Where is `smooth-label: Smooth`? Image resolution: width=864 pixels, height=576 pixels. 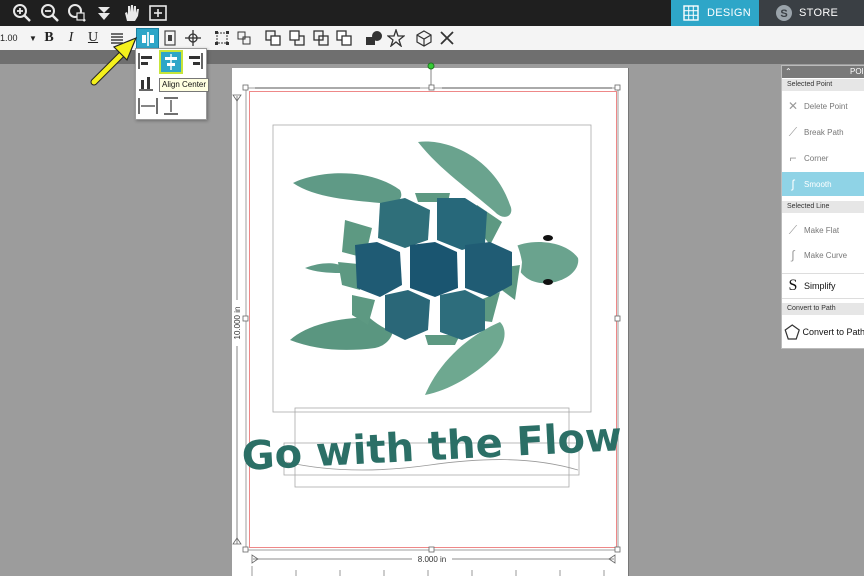 smooth-label: Smooth is located at coordinates (818, 184).